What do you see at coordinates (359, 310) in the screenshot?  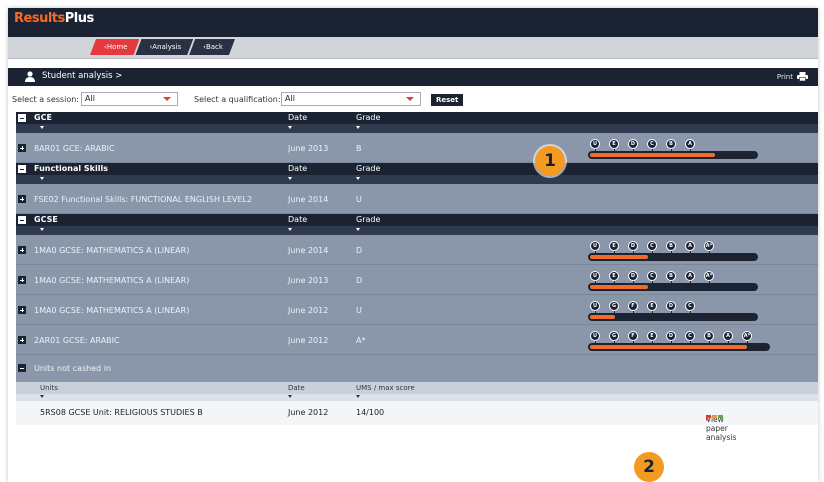 I see `qualification-grade: U` at bounding box center [359, 310].